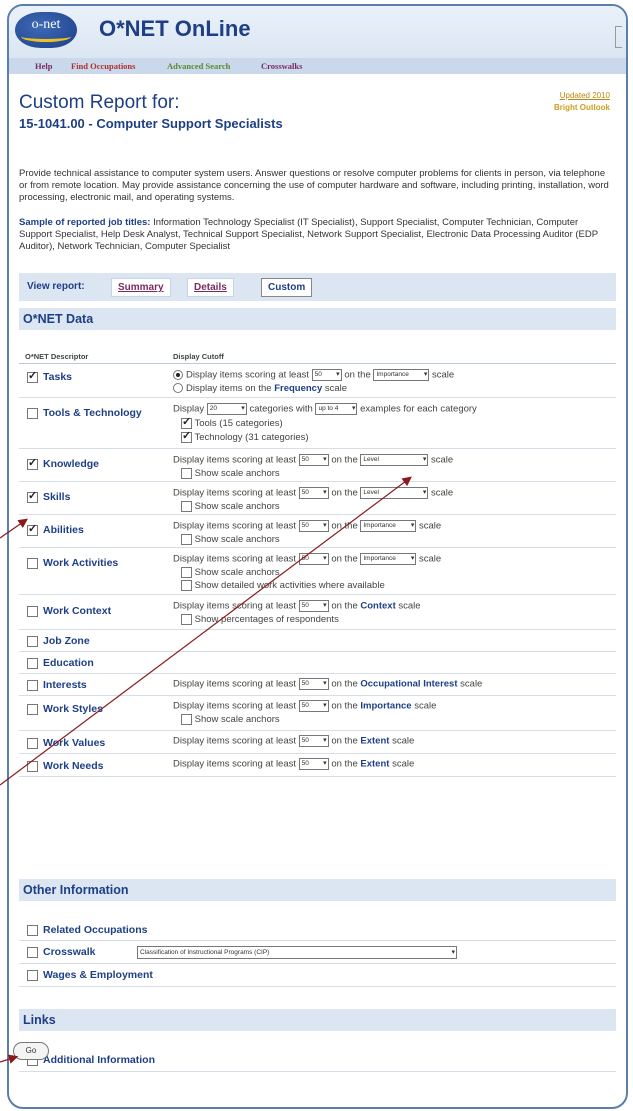 This screenshot has width=633, height=1111. Describe the element at coordinates (9, 1059) in the screenshot. I see `arrow-to-go` at that location.